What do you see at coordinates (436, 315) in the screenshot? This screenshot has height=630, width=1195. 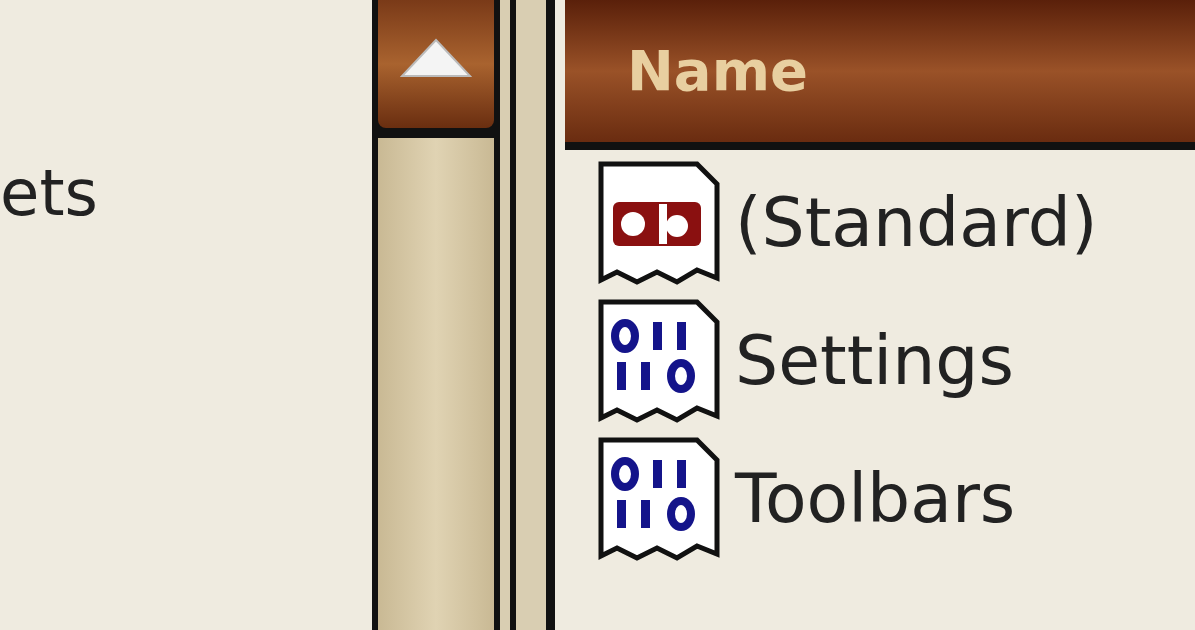 I see `scrollbar` at bounding box center [436, 315].